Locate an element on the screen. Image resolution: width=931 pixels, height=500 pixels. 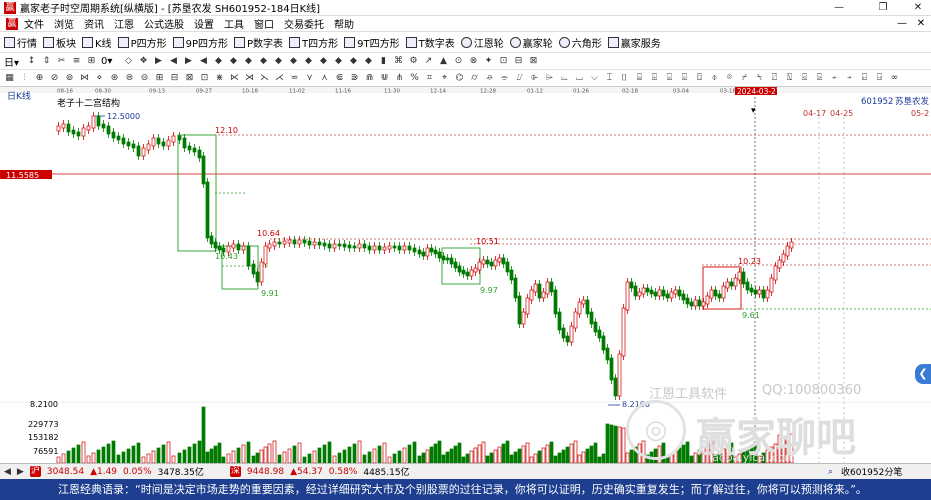
tool-icon: ◀ is located at coordinates (203, 61).